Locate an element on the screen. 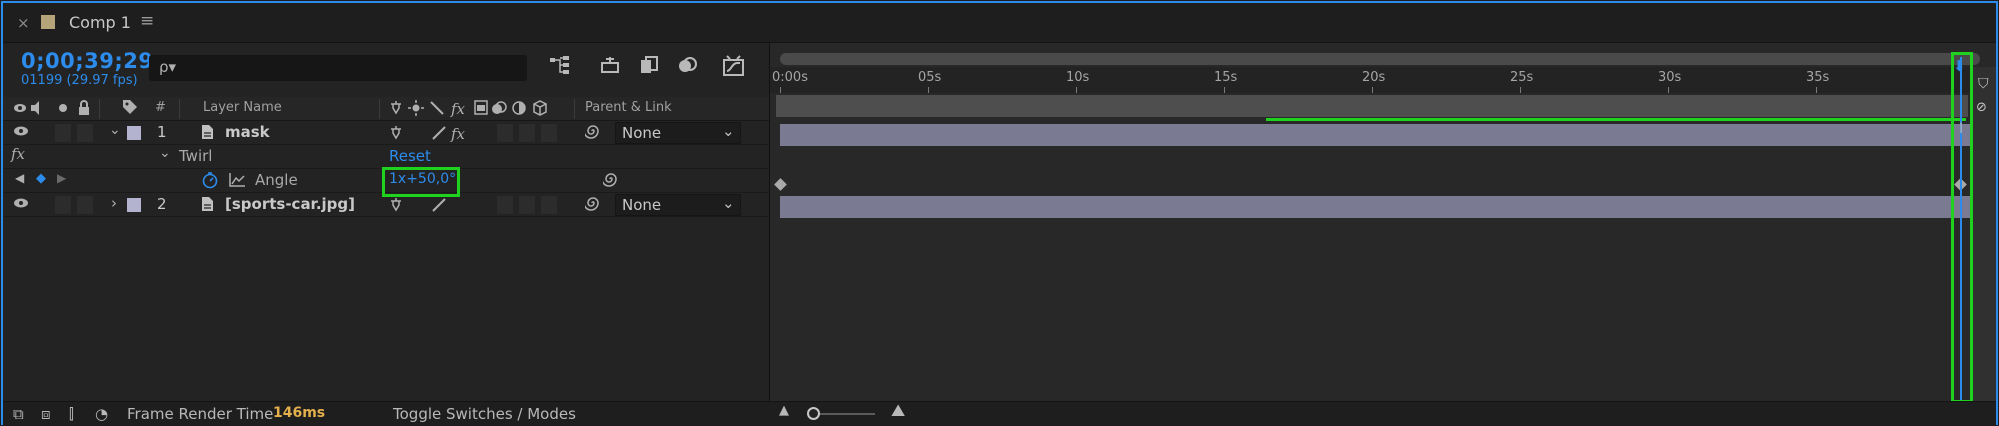 The height and width of the screenshot is (426, 1999). parent-link-header: Parent & Link is located at coordinates (628, 107).